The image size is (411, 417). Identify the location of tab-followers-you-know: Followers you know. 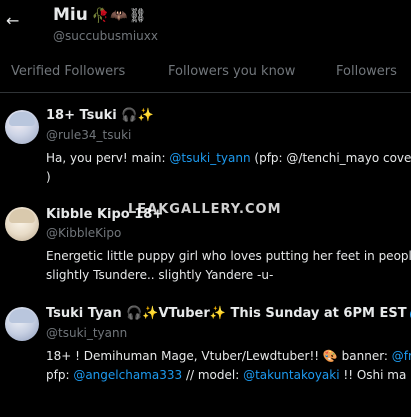
(231, 71).